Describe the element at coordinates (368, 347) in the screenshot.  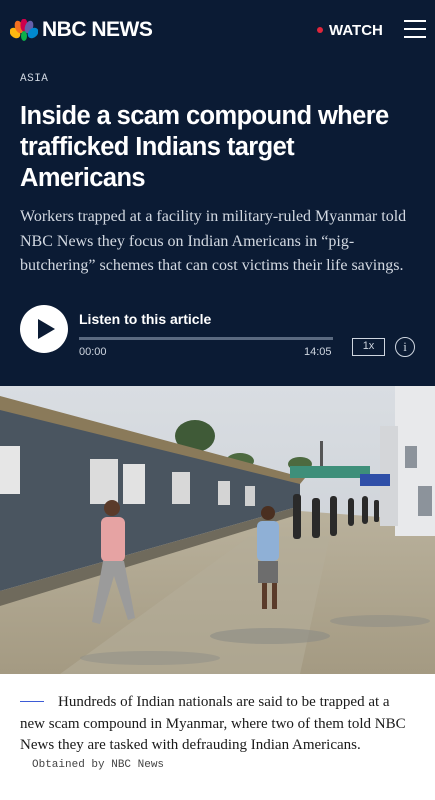
I see `playback-speed-button: 1x` at that location.